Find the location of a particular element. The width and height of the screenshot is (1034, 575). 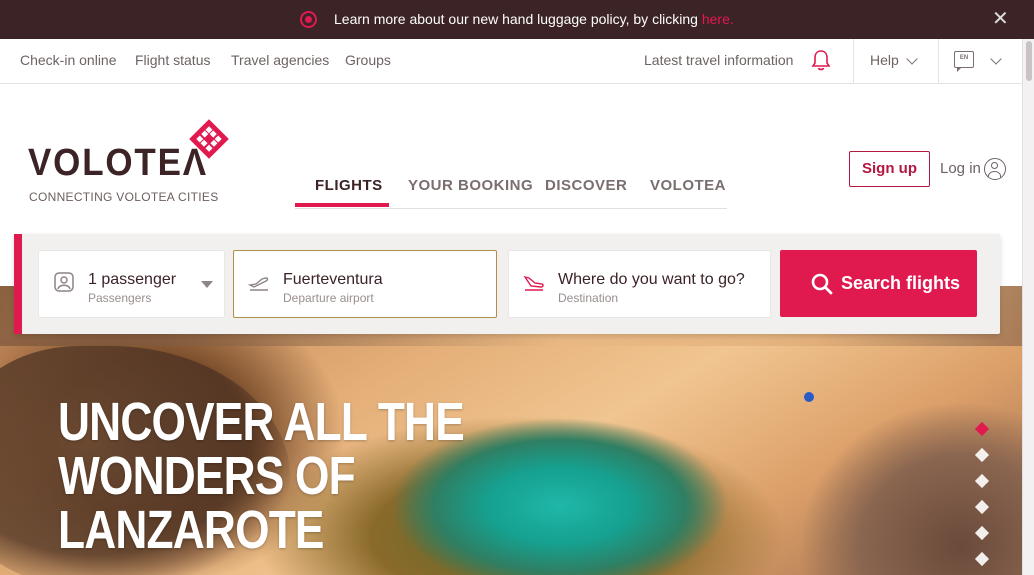

hero-headline: UNCOVER ALL THE WONDERS OF LANZAROTE is located at coordinates (261, 476).